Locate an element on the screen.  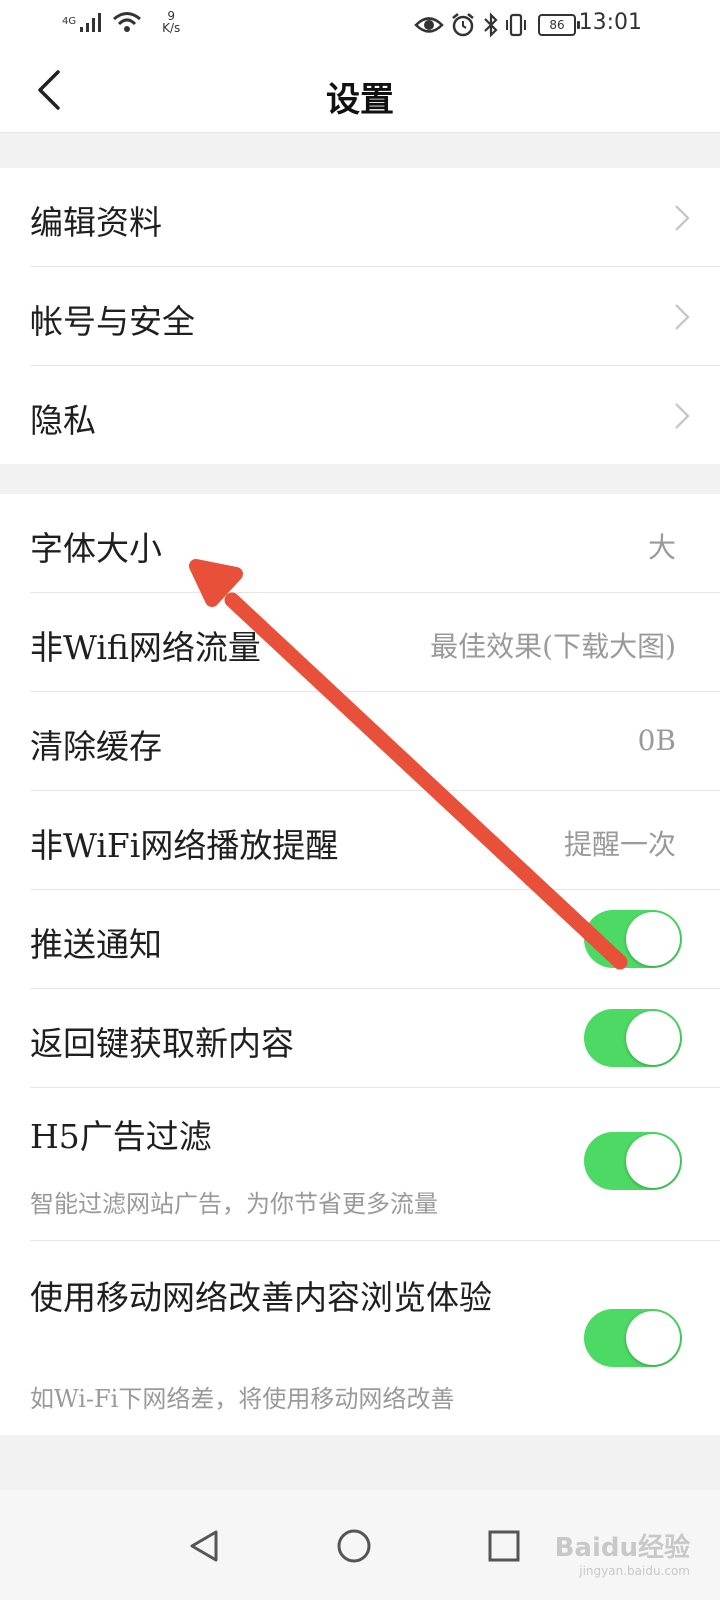
baidu-watermark: Baidu经验 jingyan.baidu.com is located at coordinates (622, 1555).